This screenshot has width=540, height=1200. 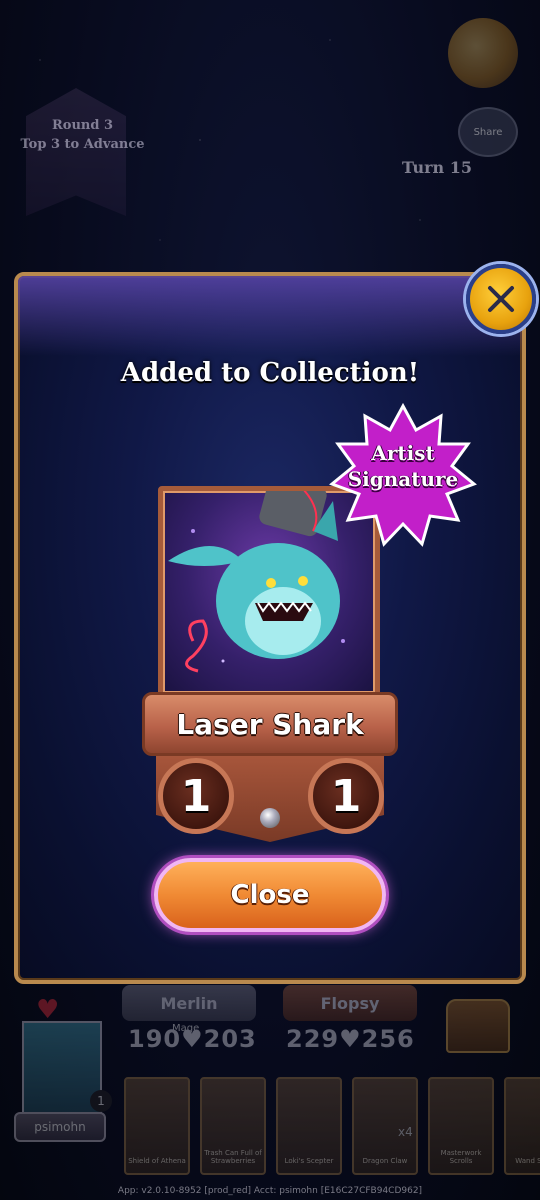 What do you see at coordinates (82, 135) in the screenshot?
I see `round-info: Round 3 Top 3 to Advance` at bounding box center [82, 135].